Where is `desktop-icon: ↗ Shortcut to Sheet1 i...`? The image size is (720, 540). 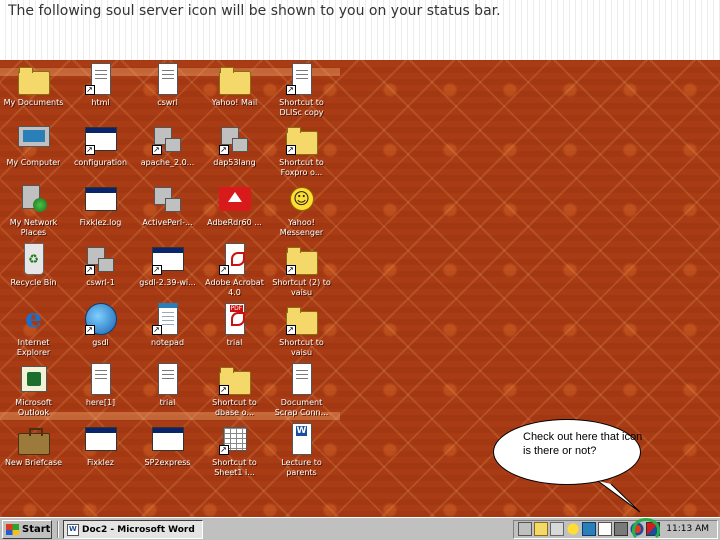 desktop-icon: ↗ Shortcut to Sheet1 i... is located at coordinates (234, 452).